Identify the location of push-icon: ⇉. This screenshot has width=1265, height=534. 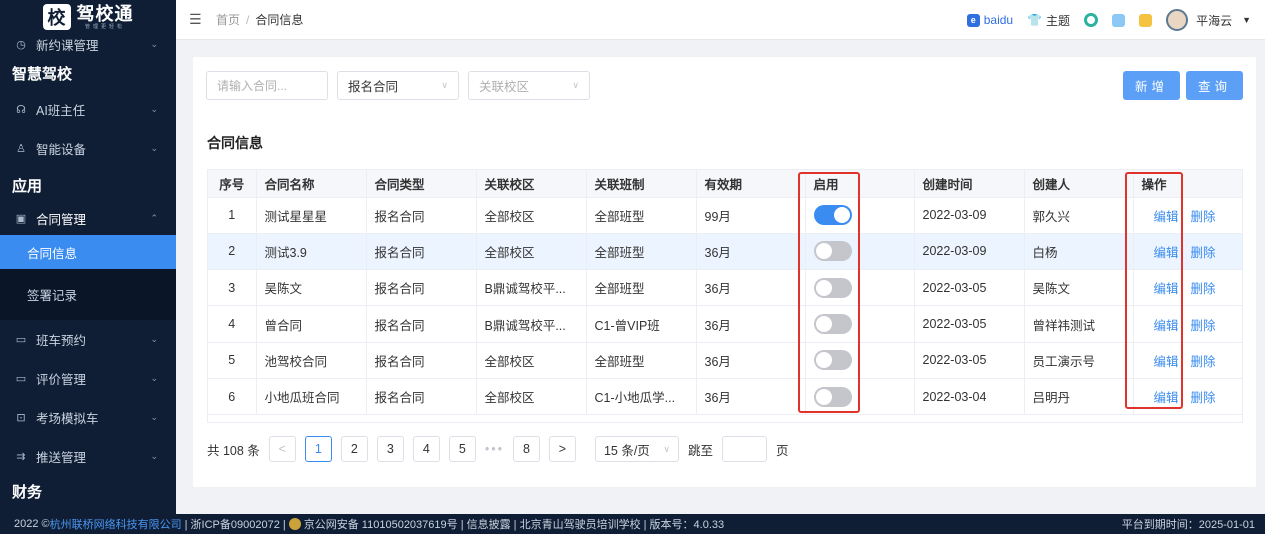
(21, 457).